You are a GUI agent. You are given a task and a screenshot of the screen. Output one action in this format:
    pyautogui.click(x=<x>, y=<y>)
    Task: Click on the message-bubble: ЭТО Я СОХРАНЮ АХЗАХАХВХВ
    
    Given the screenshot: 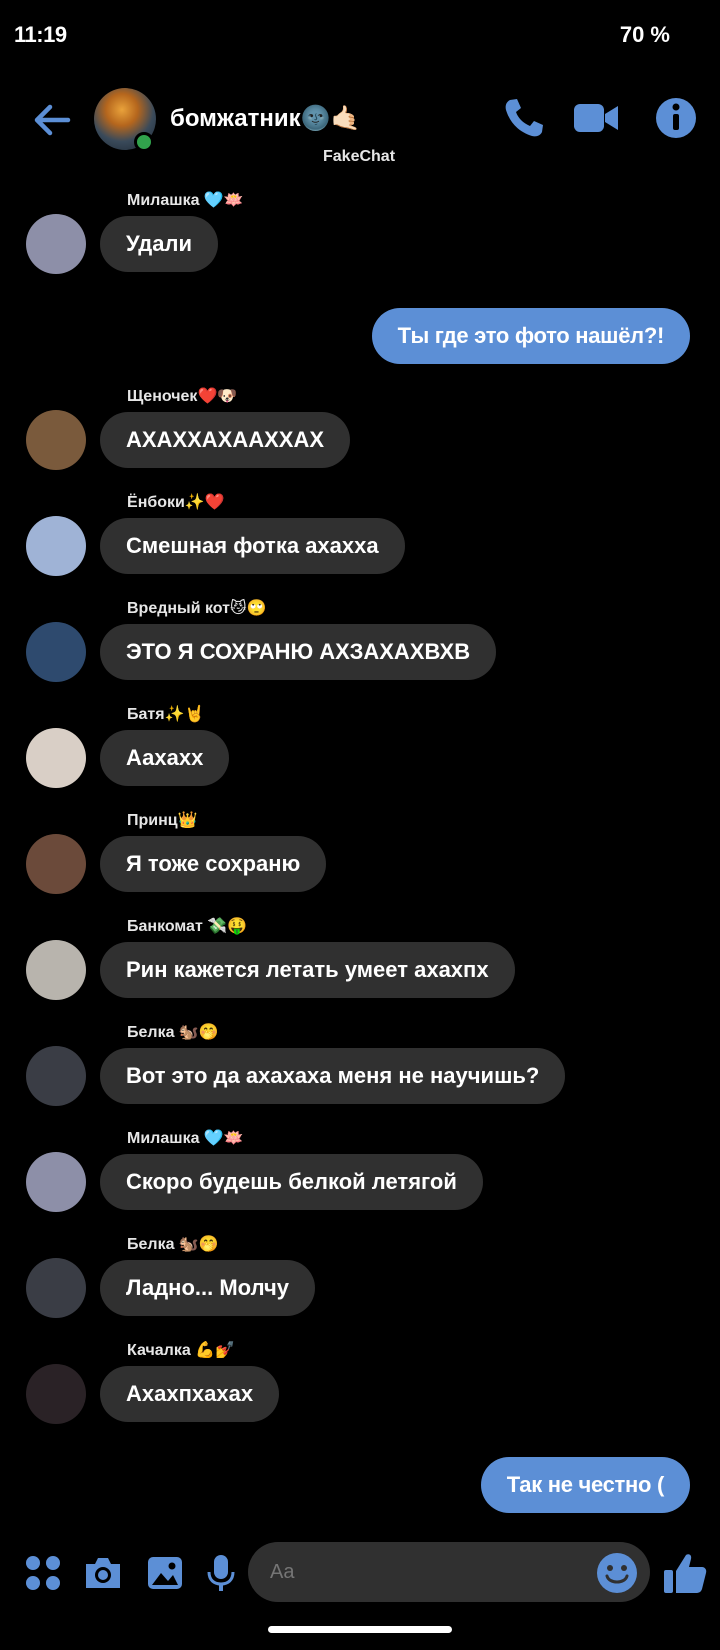 What is the action you would take?
    pyautogui.click(x=298, y=652)
    